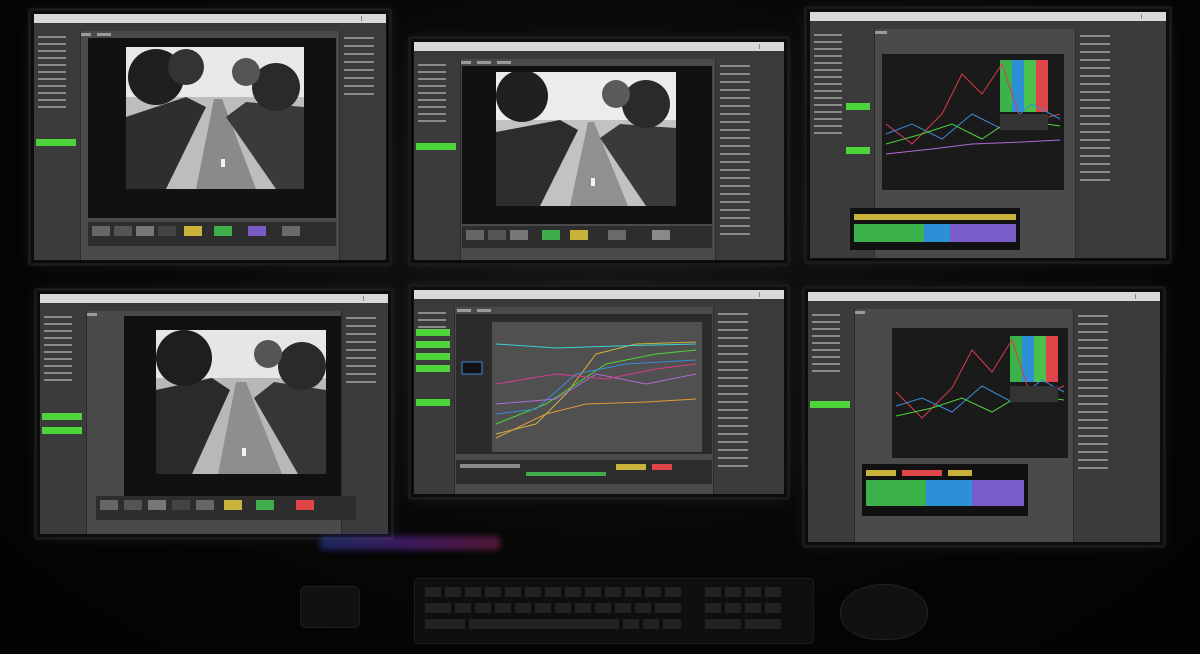 This screenshot has height=654, width=1200. I want to click on keyboard, so click(614, 611).